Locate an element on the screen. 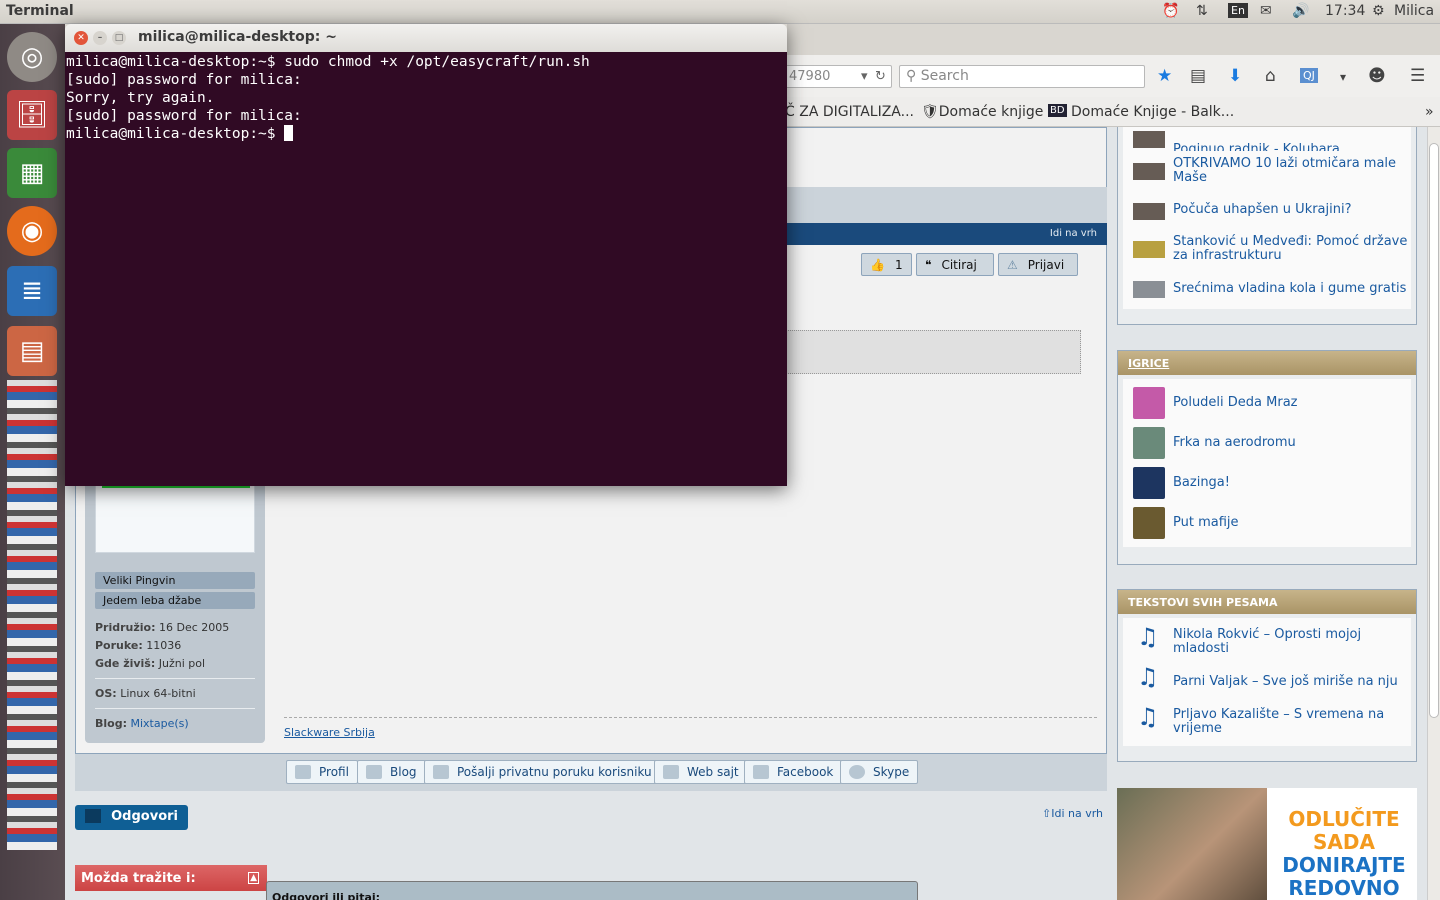  news-item: Srećnima vladina kola i gume gratis is located at coordinates (1267, 289).